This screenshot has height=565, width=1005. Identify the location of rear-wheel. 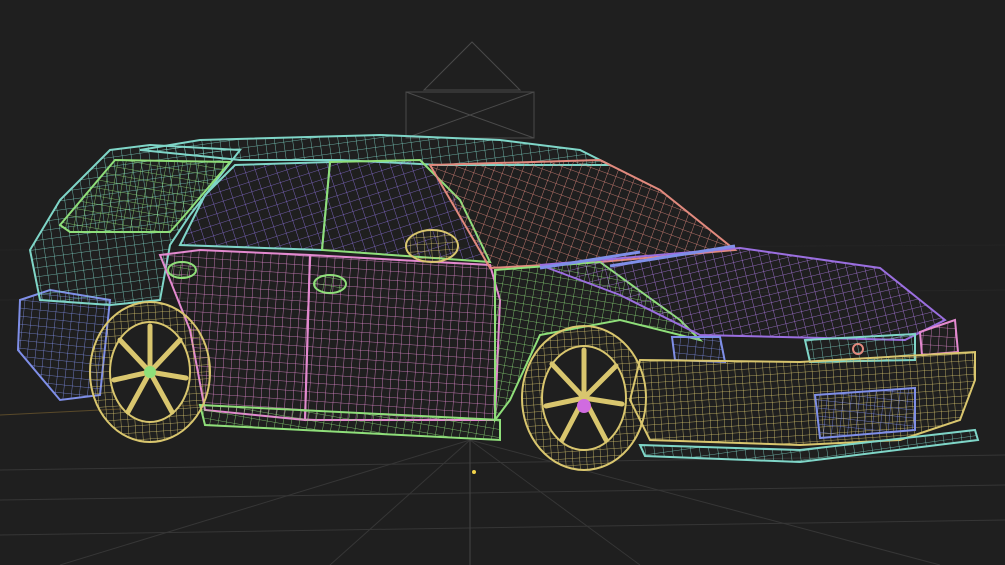
(150, 372).